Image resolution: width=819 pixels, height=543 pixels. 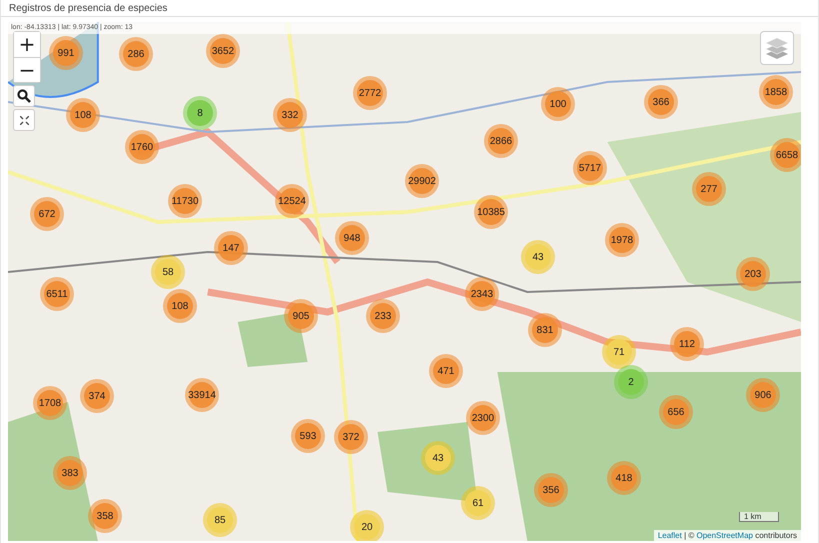 What do you see at coordinates (351, 437) in the screenshot?
I see `cluster-marker: 372` at bounding box center [351, 437].